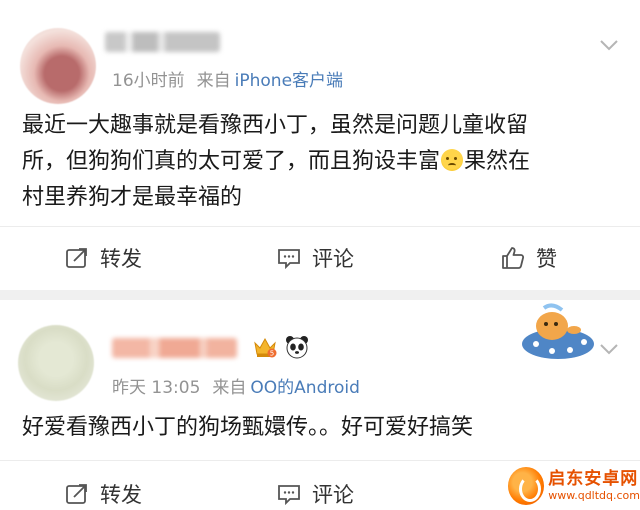 This screenshot has height=510, width=640. What do you see at coordinates (305, 388) in the screenshot?
I see `post-source: OO的Android` at bounding box center [305, 388].